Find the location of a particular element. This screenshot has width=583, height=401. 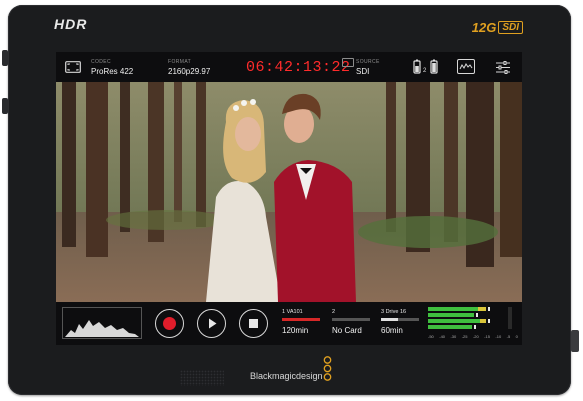

slot-1-time: 120min is located at coordinates (295, 330).